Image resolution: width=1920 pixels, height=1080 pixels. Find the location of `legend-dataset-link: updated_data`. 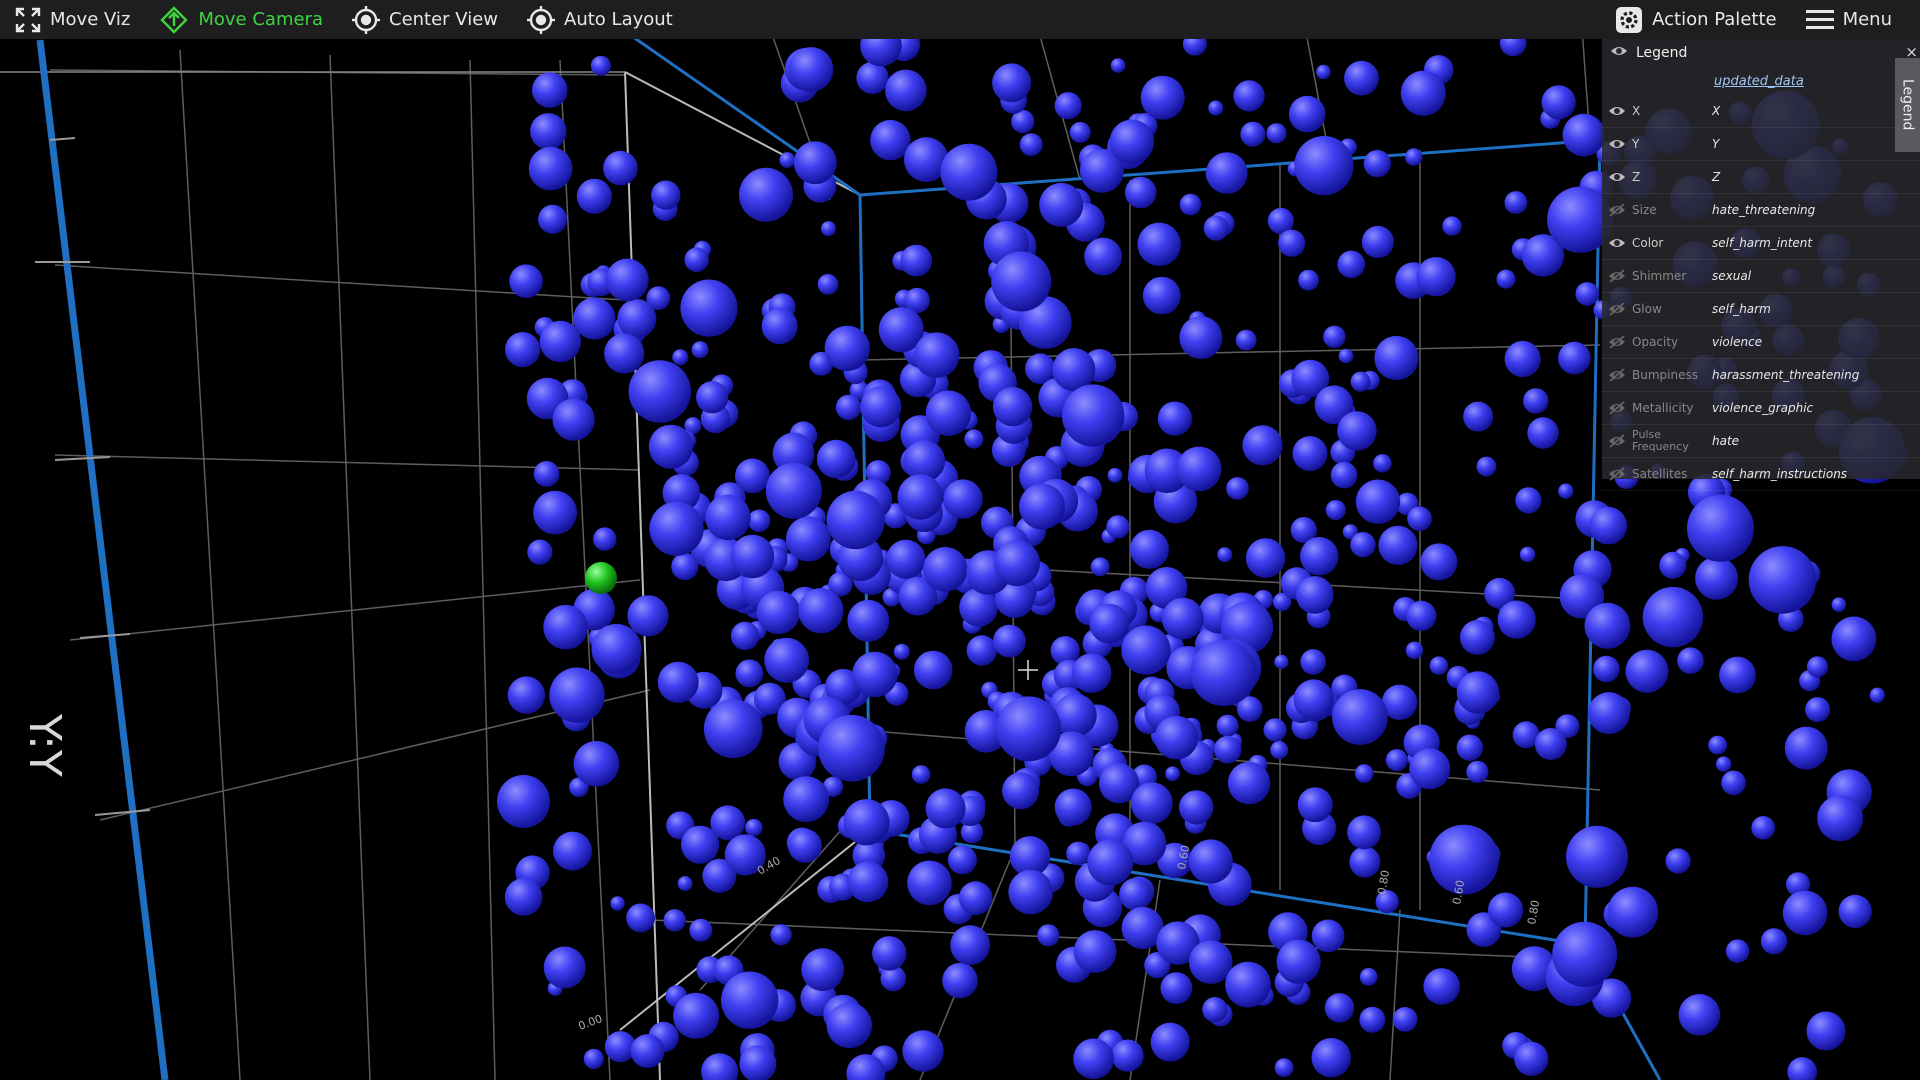

legend-dataset-link: updated_data is located at coordinates (1761, 81).